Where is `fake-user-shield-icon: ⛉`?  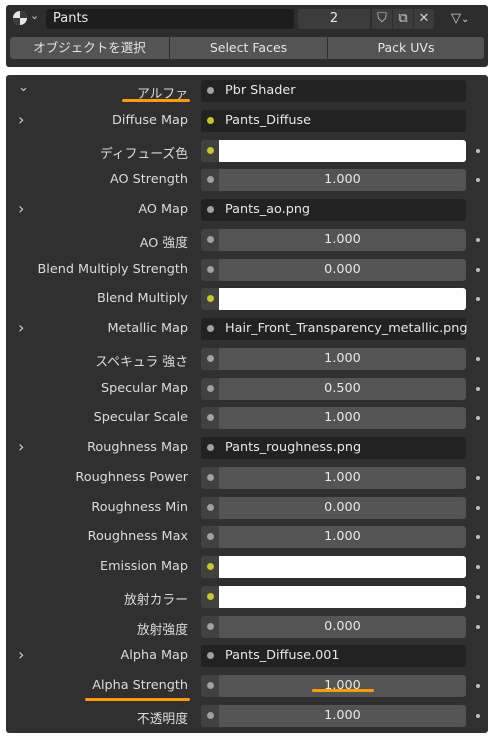 fake-user-shield-icon: ⛉ is located at coordinates (382, 19).